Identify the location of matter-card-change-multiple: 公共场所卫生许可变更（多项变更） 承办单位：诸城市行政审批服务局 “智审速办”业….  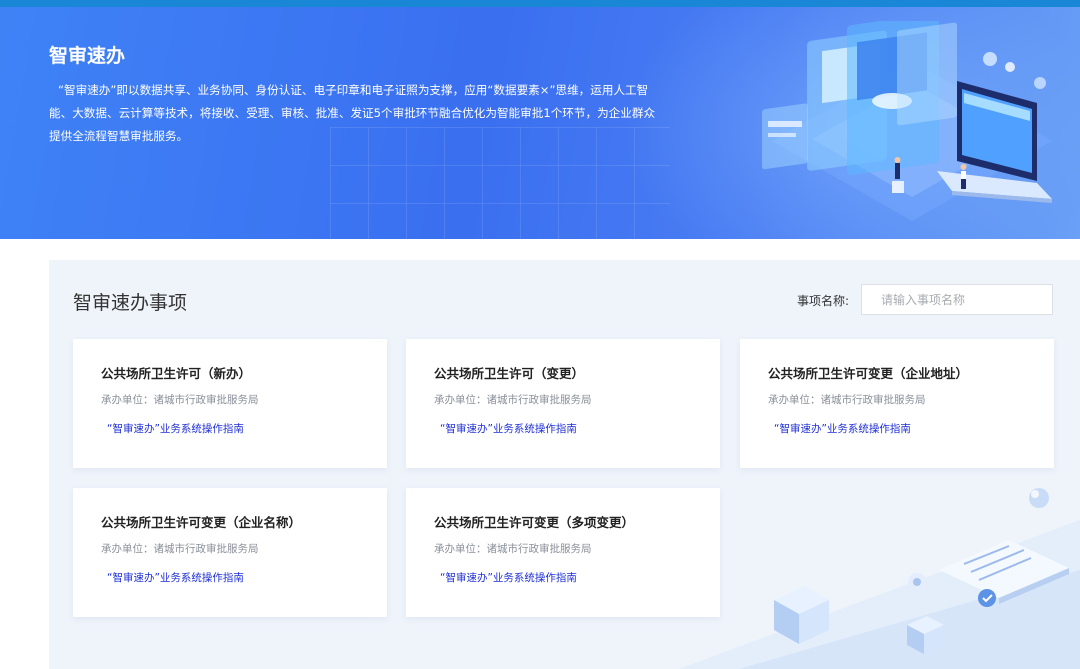
(563, 552).